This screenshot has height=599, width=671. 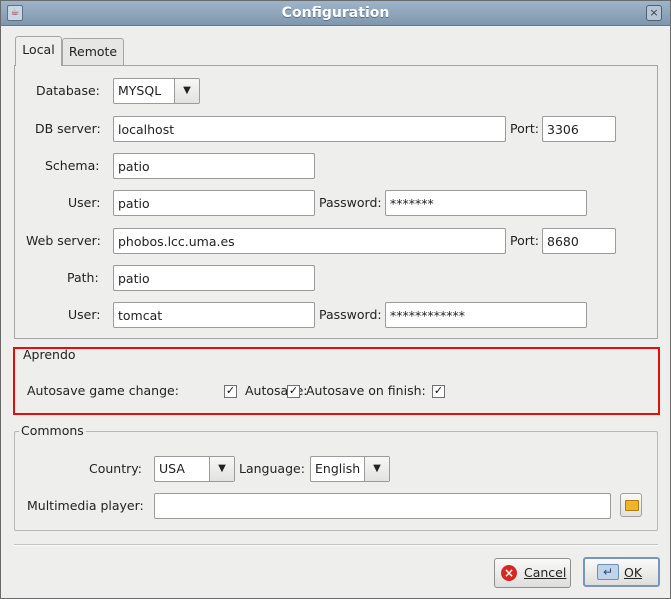 What do you see at coordinates (172, 468) in the screenshot?
I see `country-value: USA` at bounding box center [172, 468].